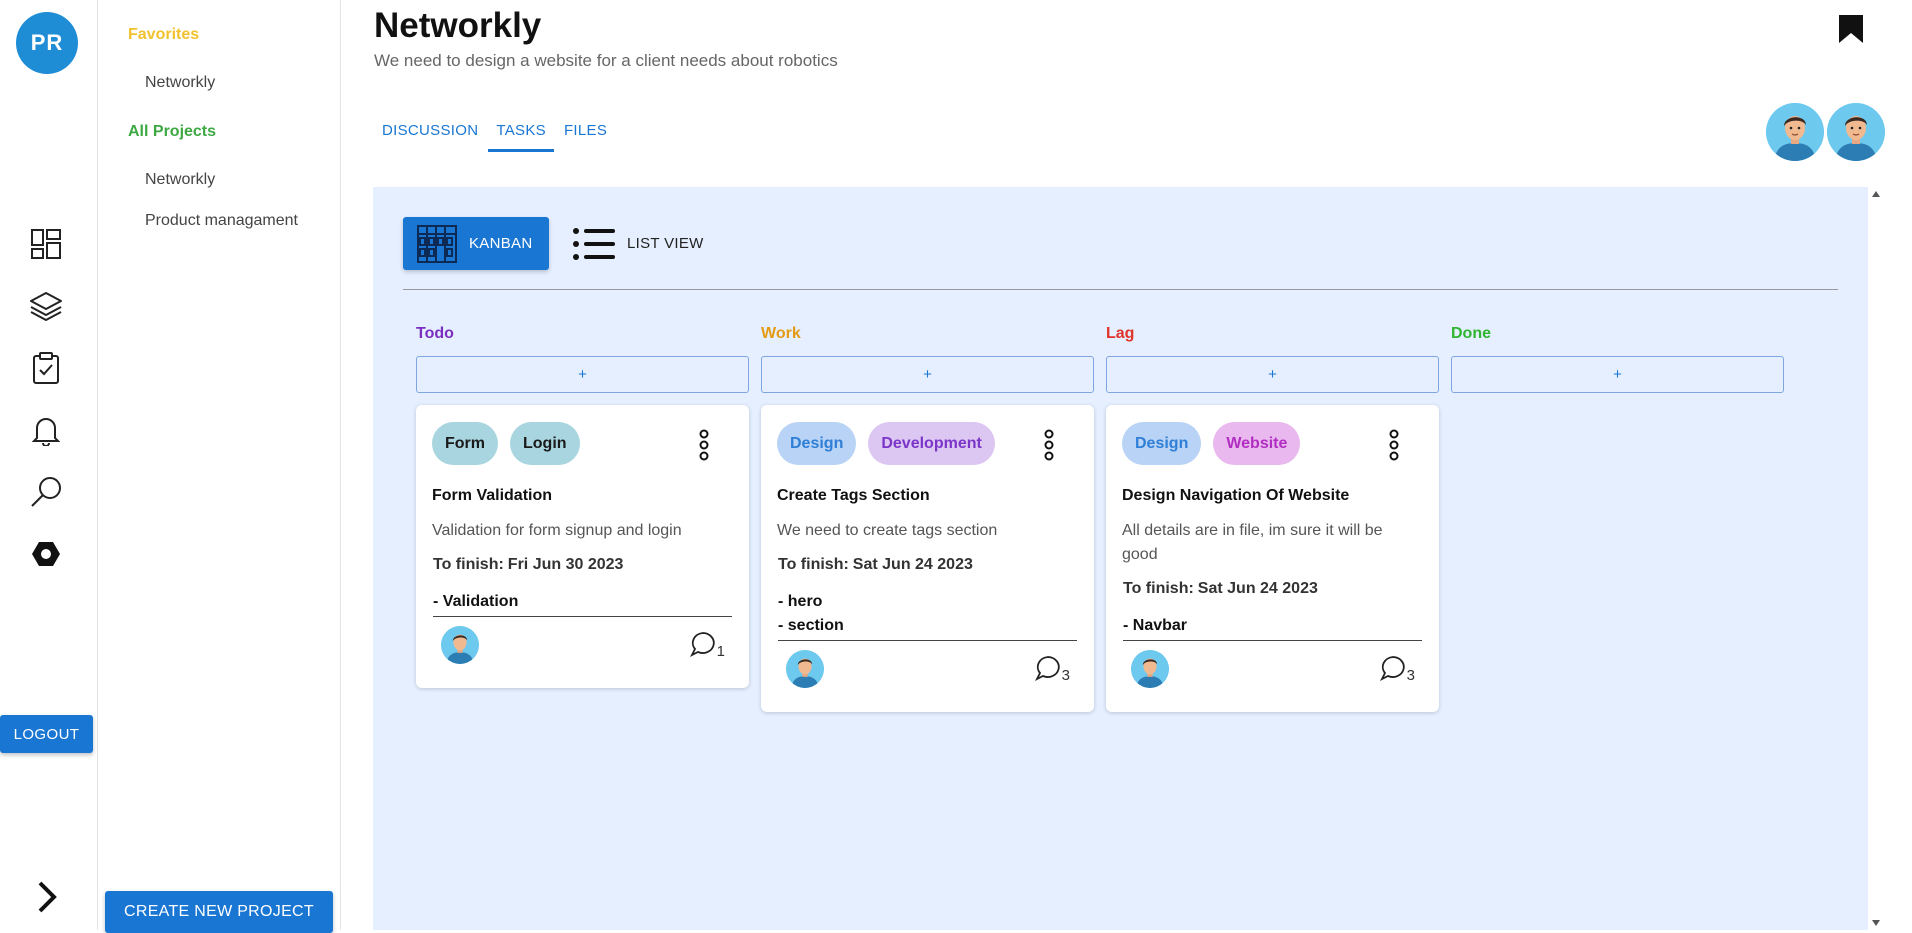  What do you see at coordinates (46, 306) in the screenshot?
I see `layers-icon` at bounding box center [46, 306].